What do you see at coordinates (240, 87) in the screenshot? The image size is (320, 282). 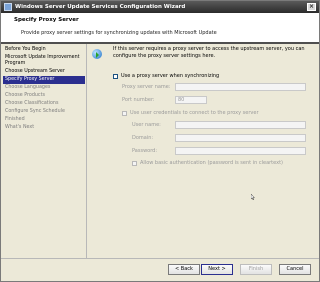 I see `proxy-name-input` at bounding box center [240, 87].